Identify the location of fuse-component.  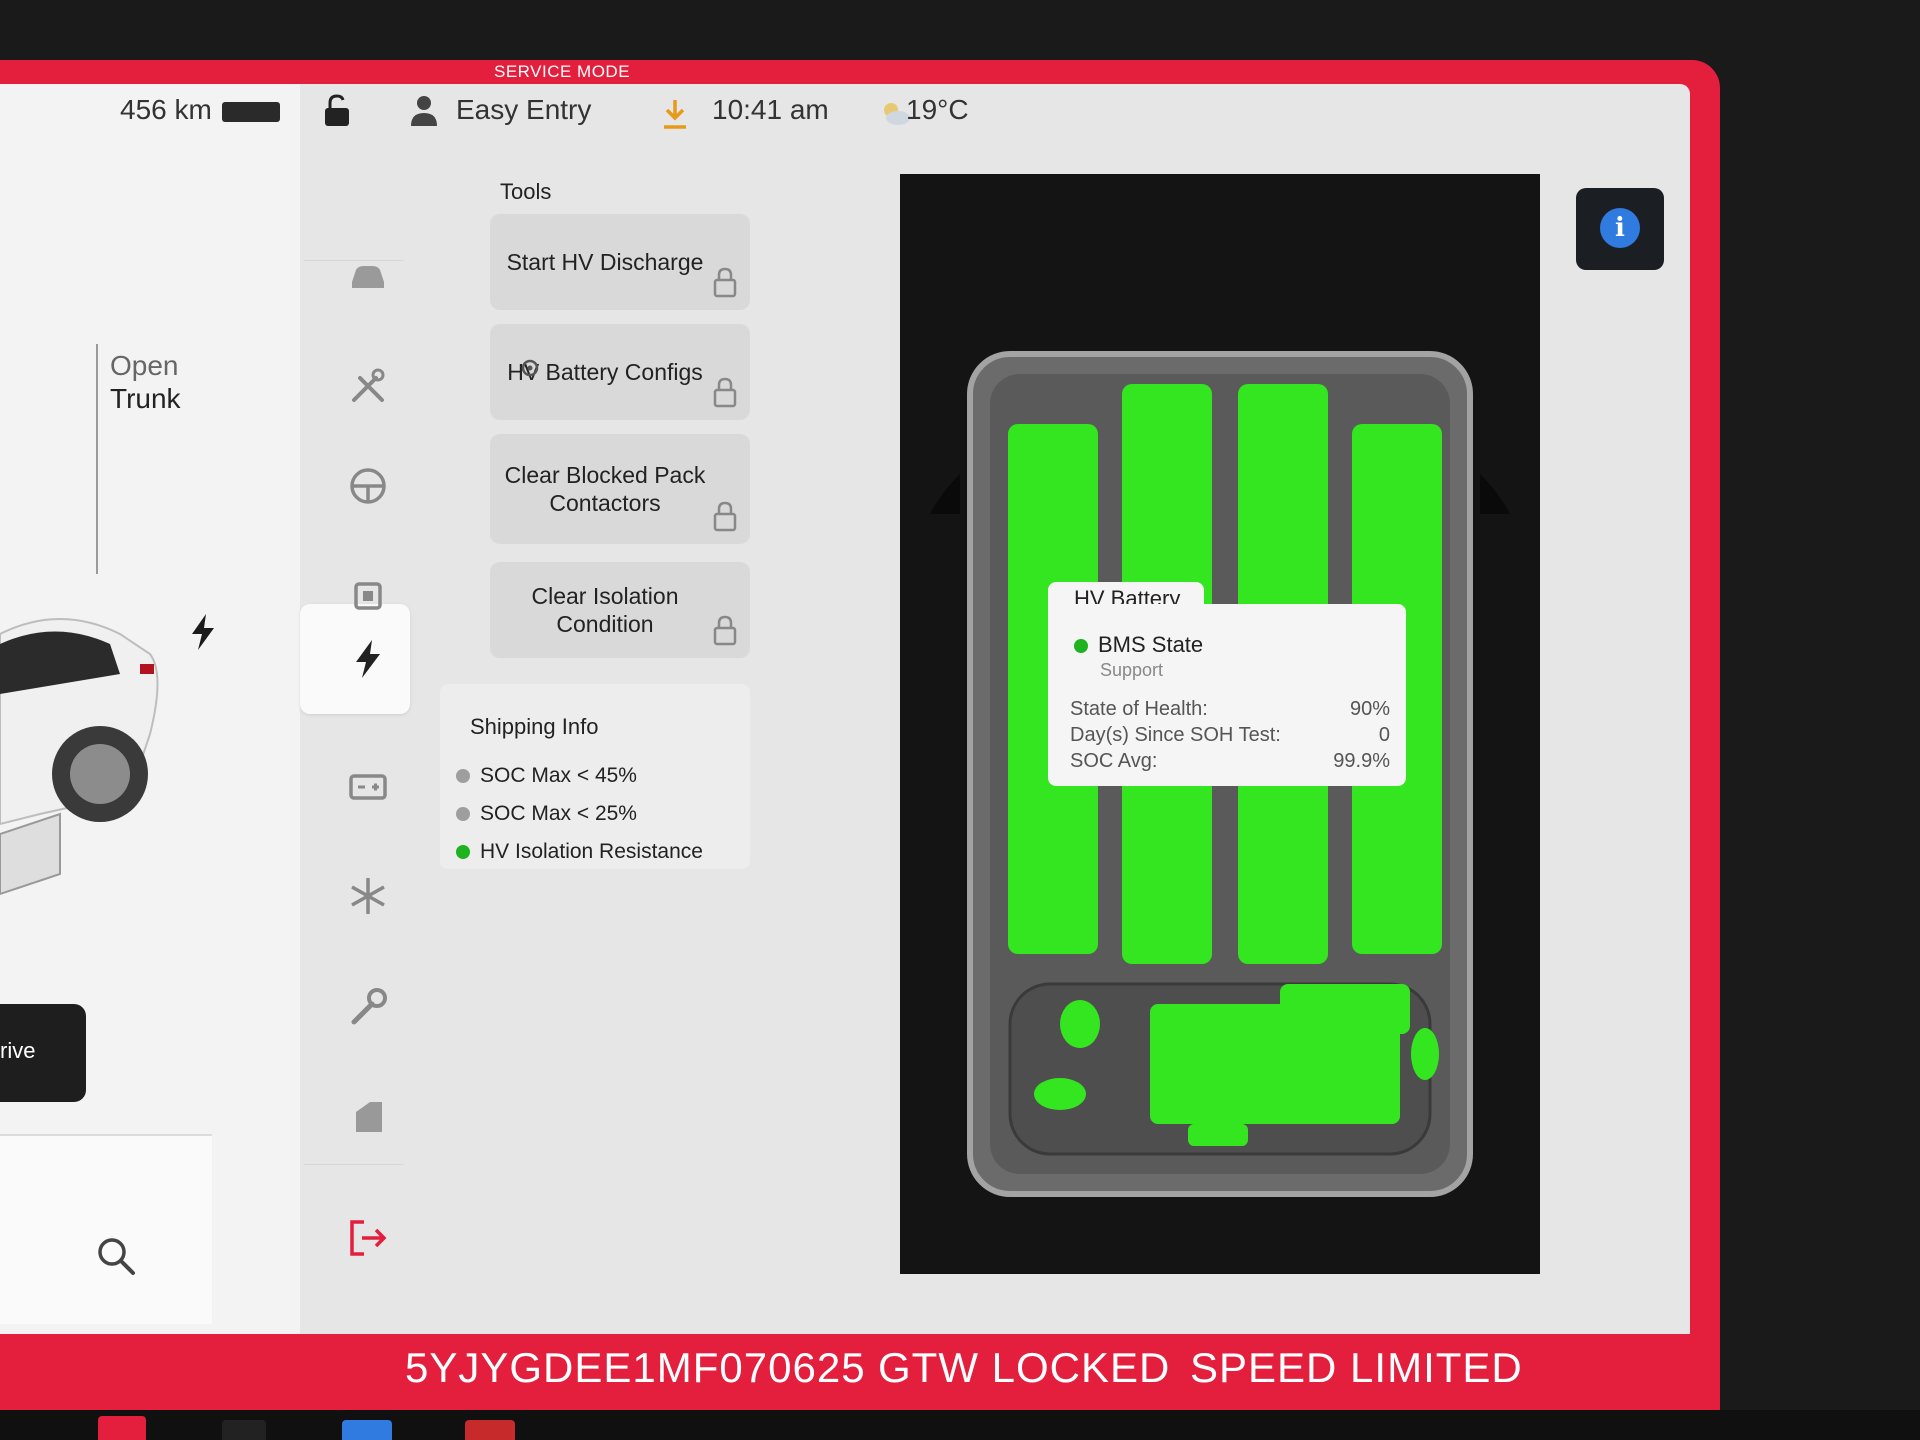
(1080, 1024).